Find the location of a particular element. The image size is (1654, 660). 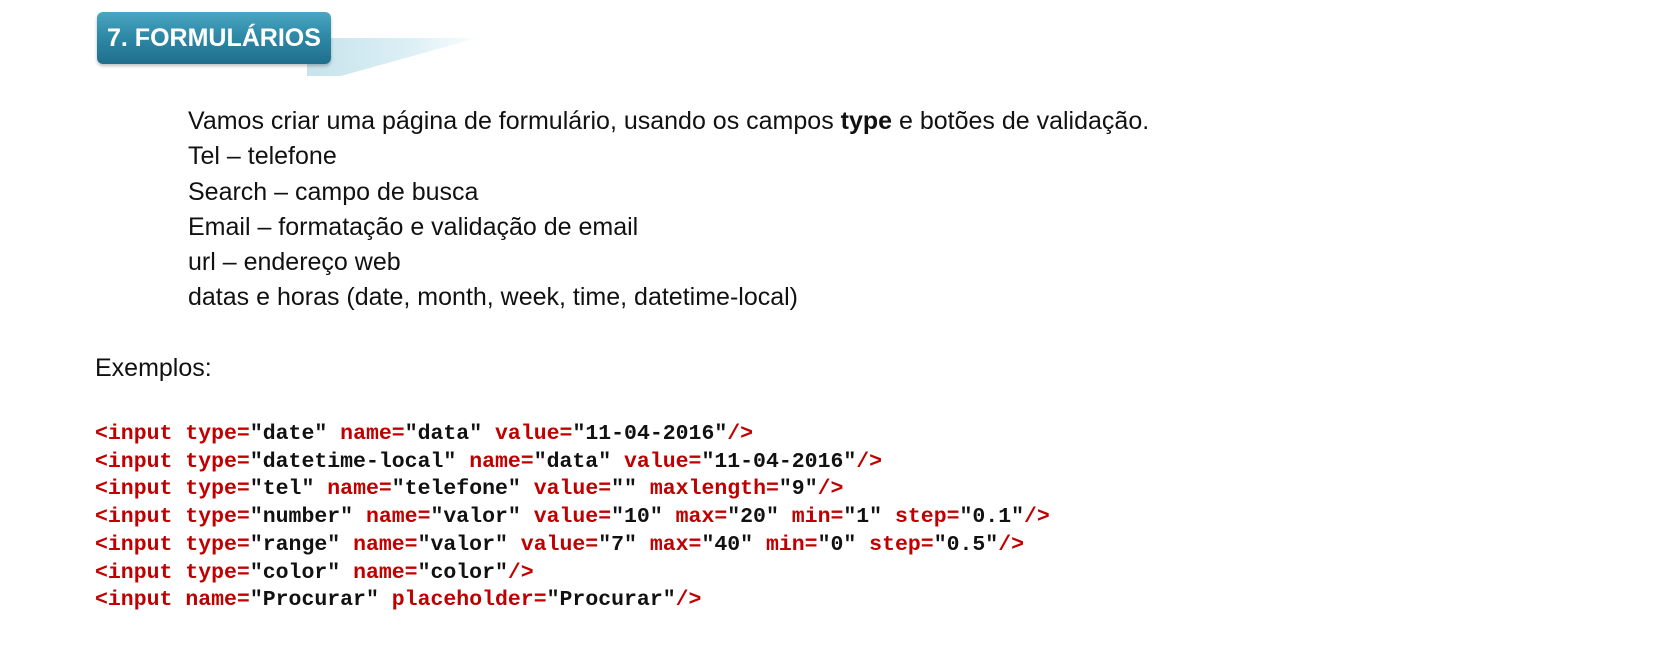

section-title: 7. FORMULÁRIOS is located at coordinates (214, 38).